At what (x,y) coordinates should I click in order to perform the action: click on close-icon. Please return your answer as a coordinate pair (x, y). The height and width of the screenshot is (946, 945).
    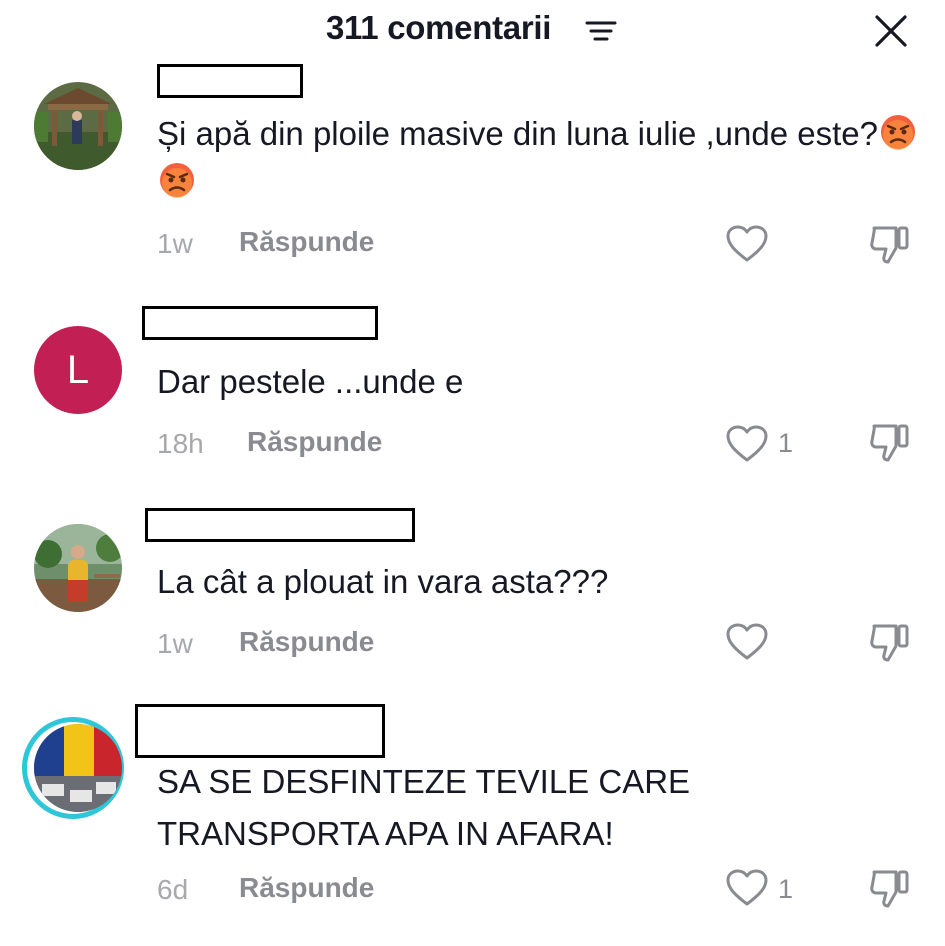
    Looking at the image, I should click on (891, 31).